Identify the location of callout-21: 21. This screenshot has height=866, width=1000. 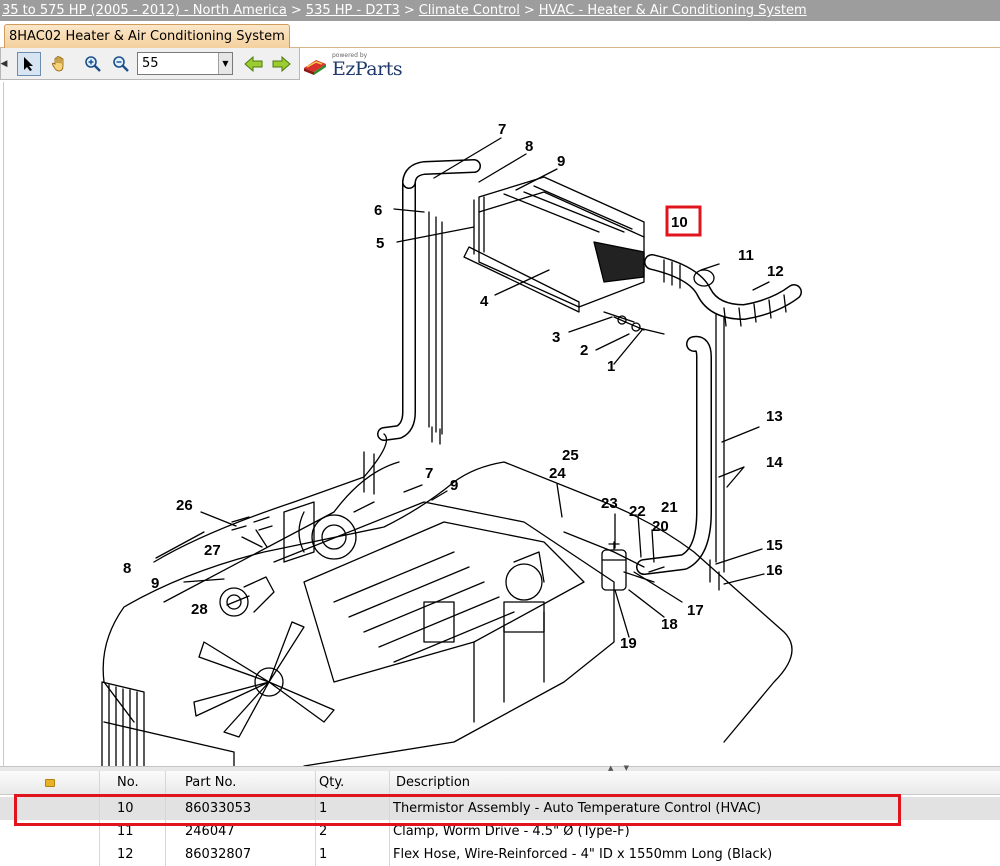
(669, 507).